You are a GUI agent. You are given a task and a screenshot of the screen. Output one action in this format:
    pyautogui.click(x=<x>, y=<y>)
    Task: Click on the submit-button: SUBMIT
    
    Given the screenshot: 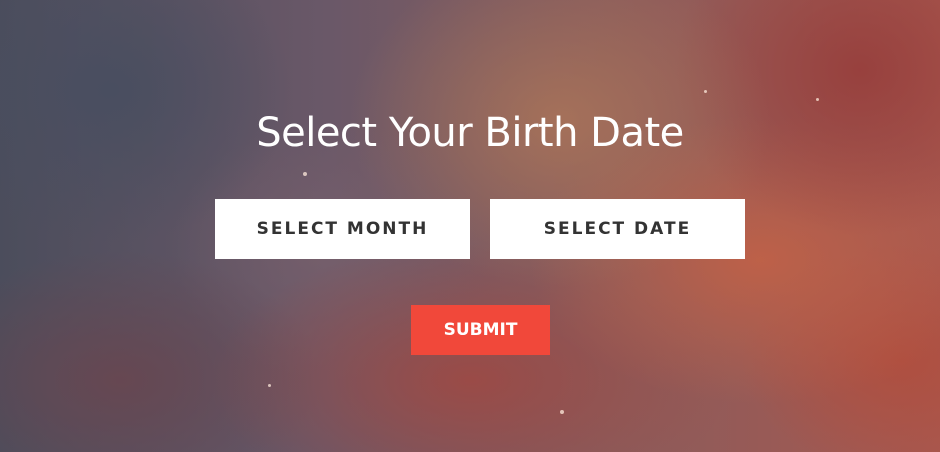 What is the action you would take?
    pyautogui.click(x=480, y=330)
    